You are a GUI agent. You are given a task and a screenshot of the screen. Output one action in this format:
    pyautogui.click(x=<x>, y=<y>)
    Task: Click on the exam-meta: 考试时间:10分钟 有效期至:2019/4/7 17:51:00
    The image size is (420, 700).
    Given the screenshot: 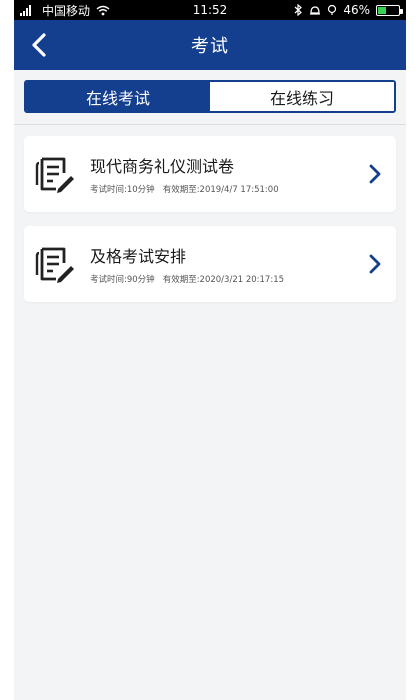 What is the action you would take?
    pyautogui.click(x=184, y=189)
    